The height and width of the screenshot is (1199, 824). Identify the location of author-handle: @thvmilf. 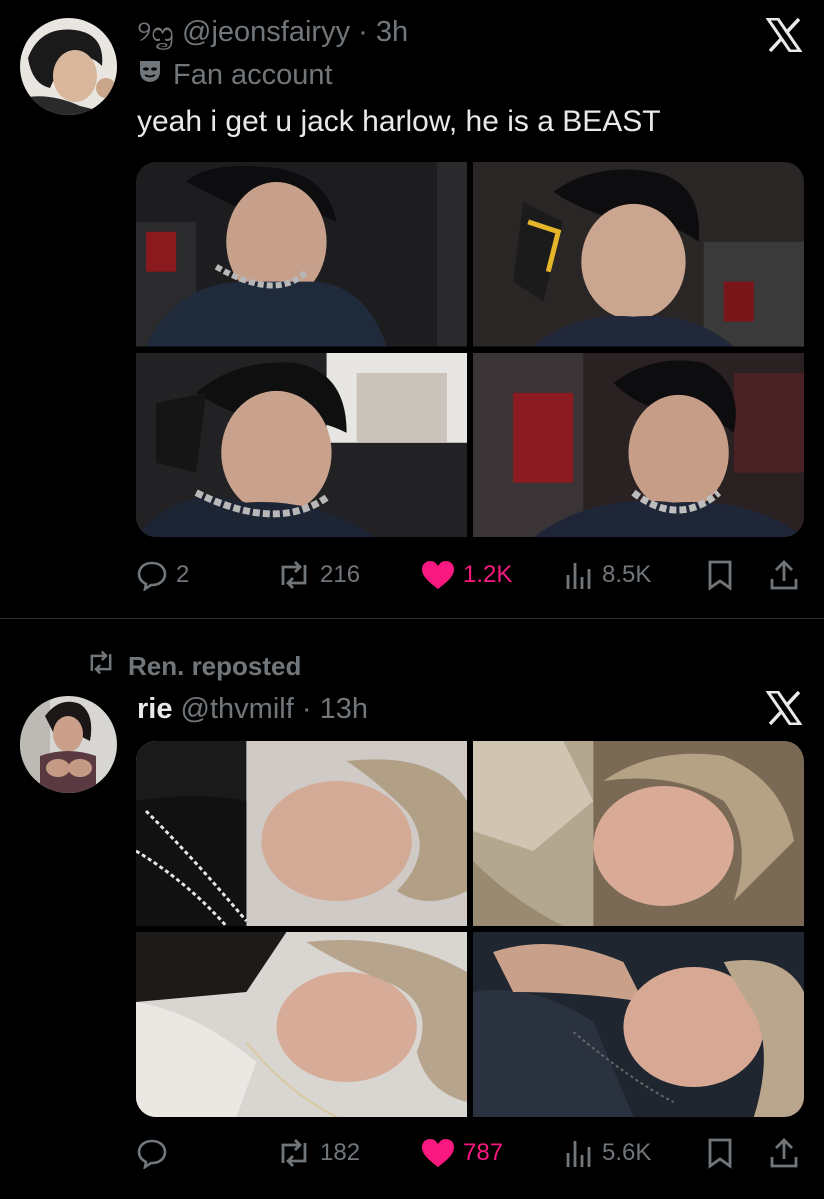
(237, 709).